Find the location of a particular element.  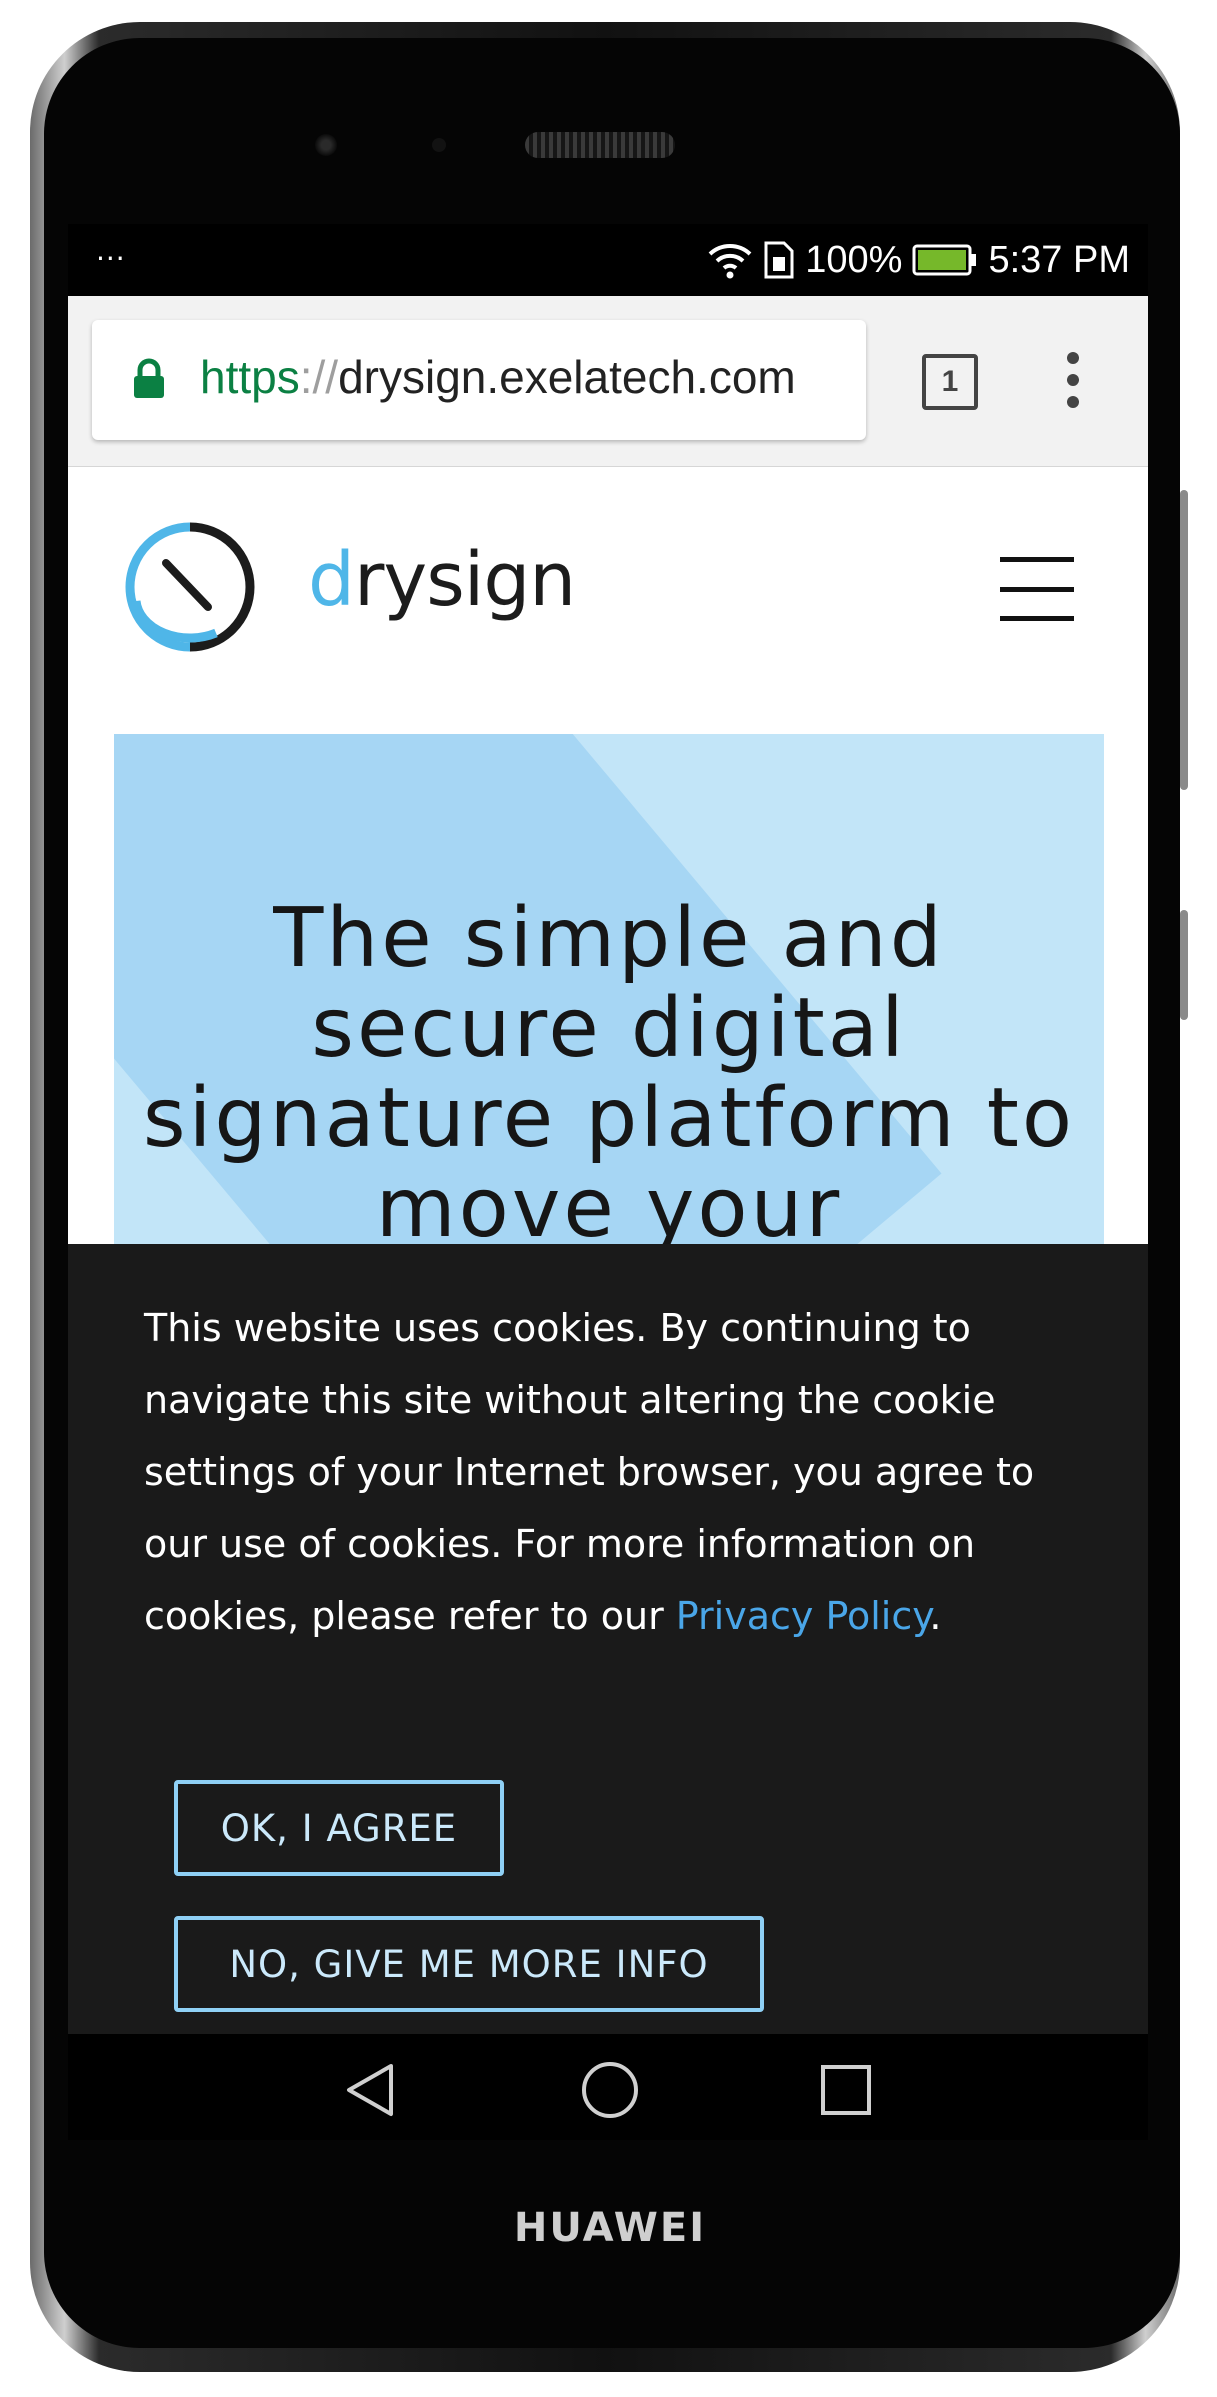

address-bar: https://drysign.exelatech.com is located at coordinates (479, 380).